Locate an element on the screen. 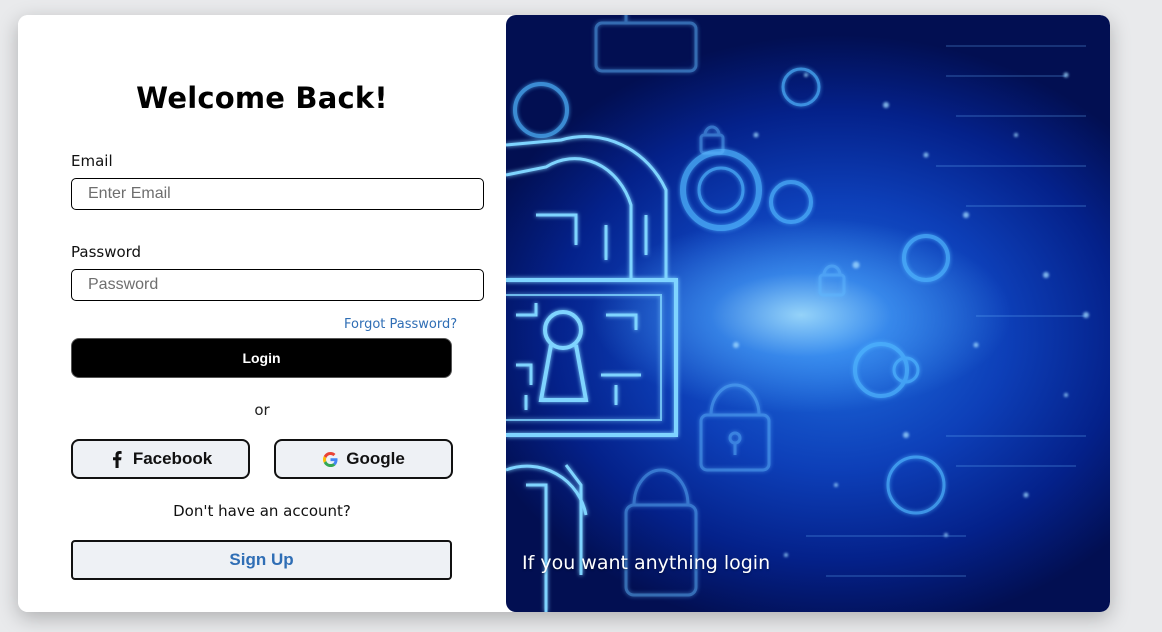 The height and width of the screenshot is (632, 1162). no-account-text: Don't have an account? is located at coordinates (262, 511).